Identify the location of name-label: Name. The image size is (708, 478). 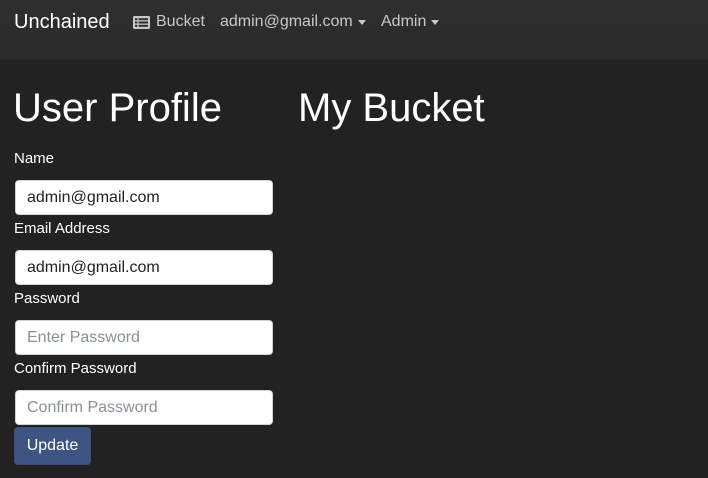
(34, 158).